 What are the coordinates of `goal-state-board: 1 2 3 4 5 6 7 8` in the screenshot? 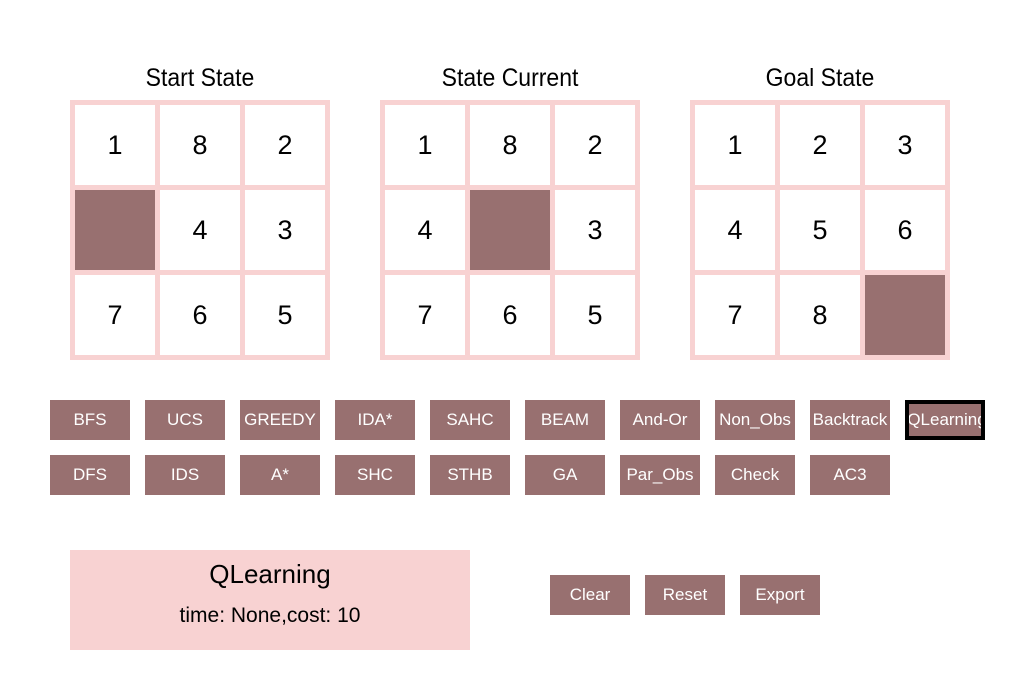 It's located at (820, 230).